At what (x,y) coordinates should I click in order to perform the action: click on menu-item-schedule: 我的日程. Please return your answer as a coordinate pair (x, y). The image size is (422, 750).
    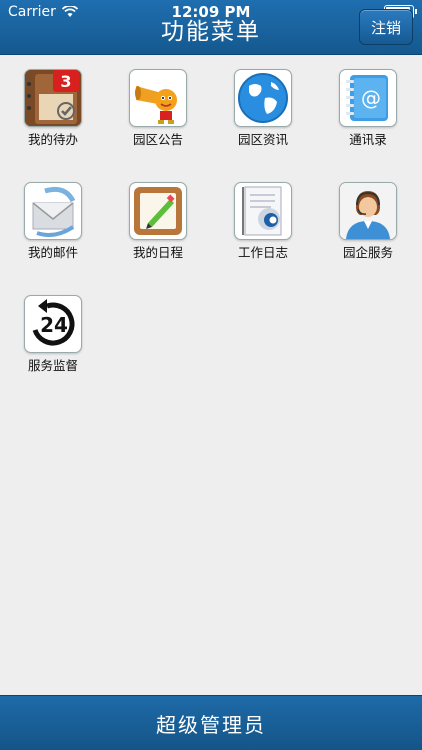
    Looking at the image, I should click on (158, 221).